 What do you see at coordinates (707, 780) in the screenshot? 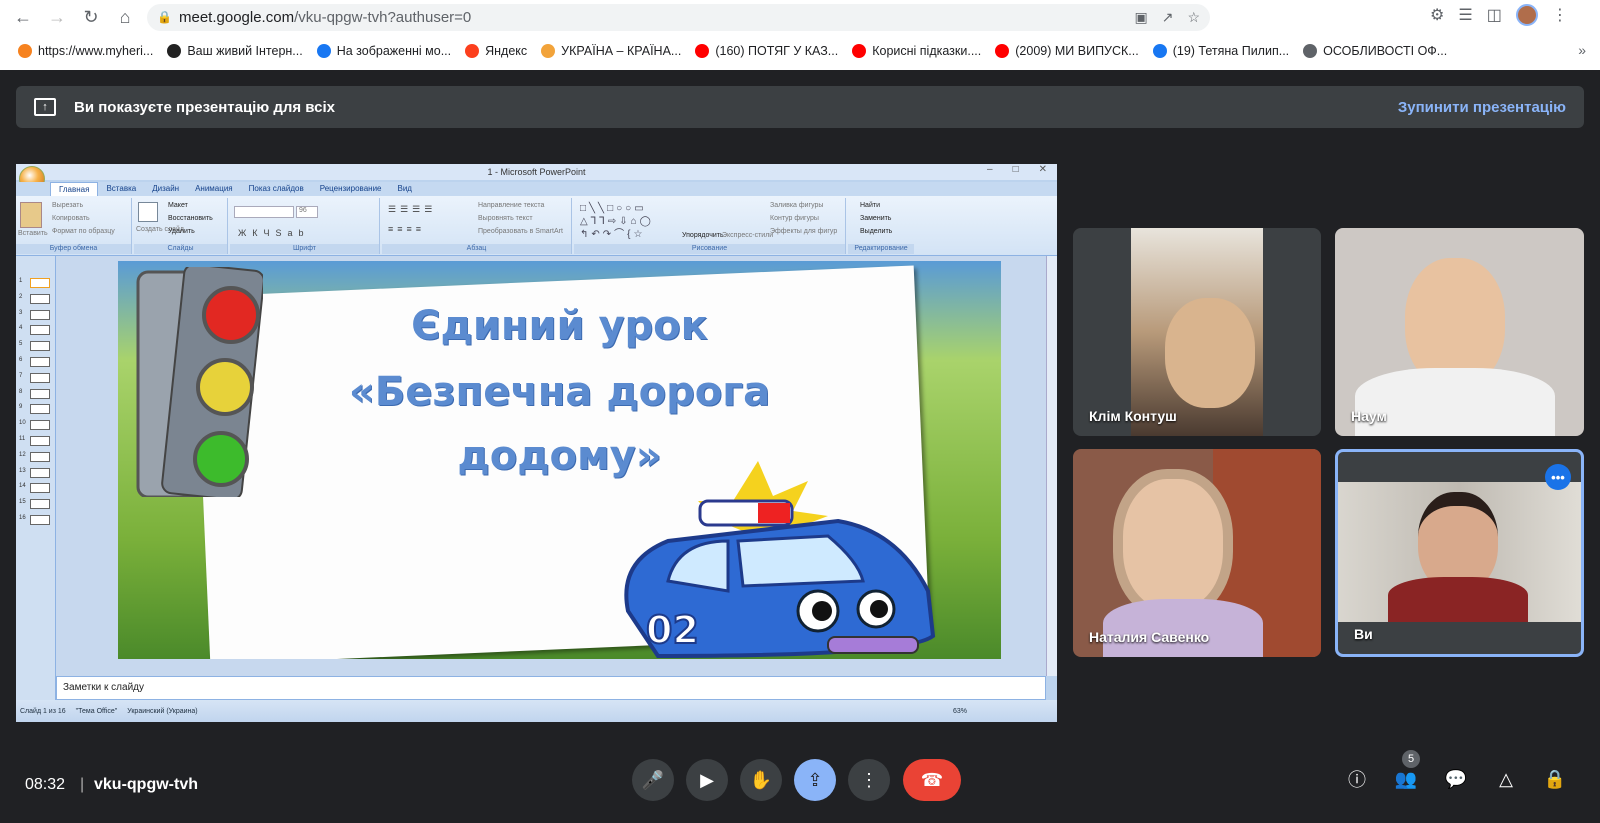
I see `camera-button: ▶` at bounding box center [707, 780].